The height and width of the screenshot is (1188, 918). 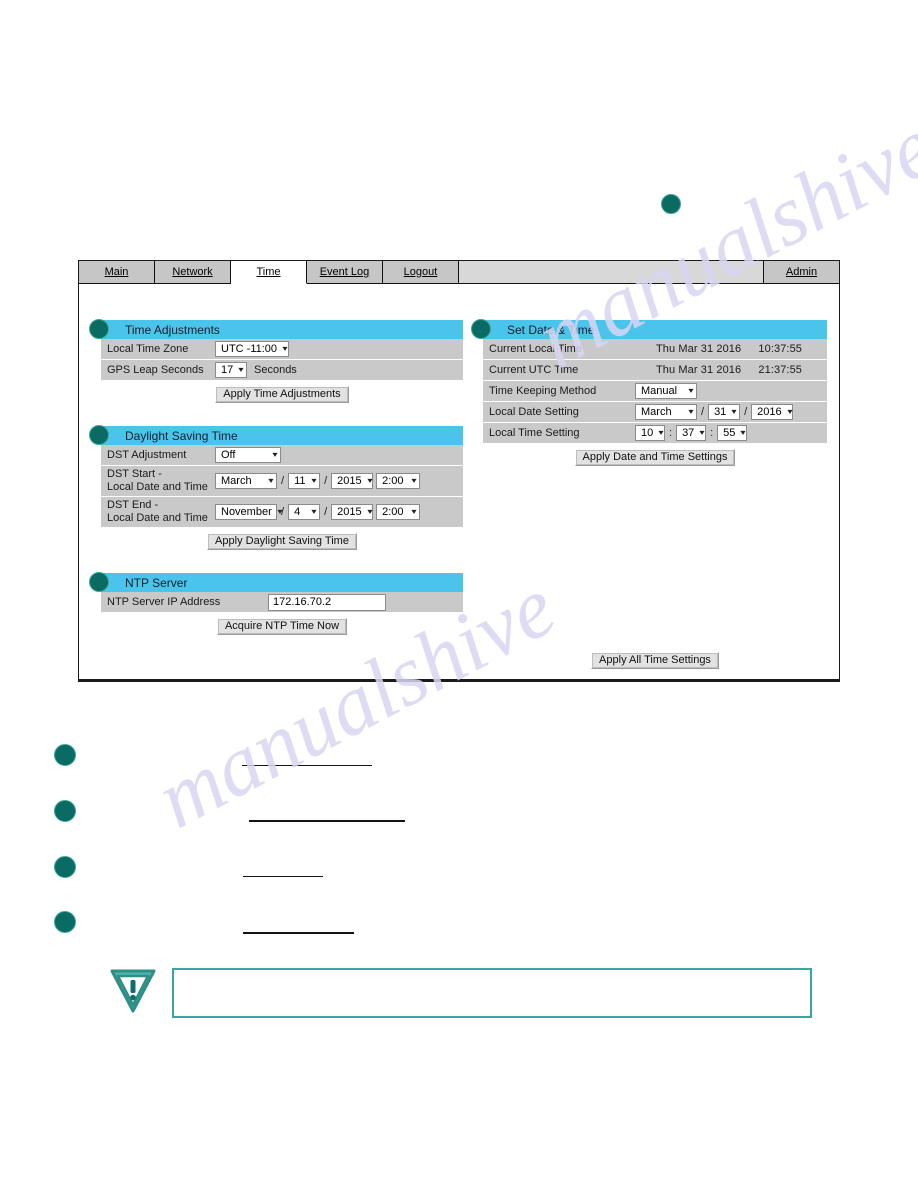 What do you see at coordinates (492, 993) in the screenshot?
I see `note-callout-box` at bounding box center [492, 993].